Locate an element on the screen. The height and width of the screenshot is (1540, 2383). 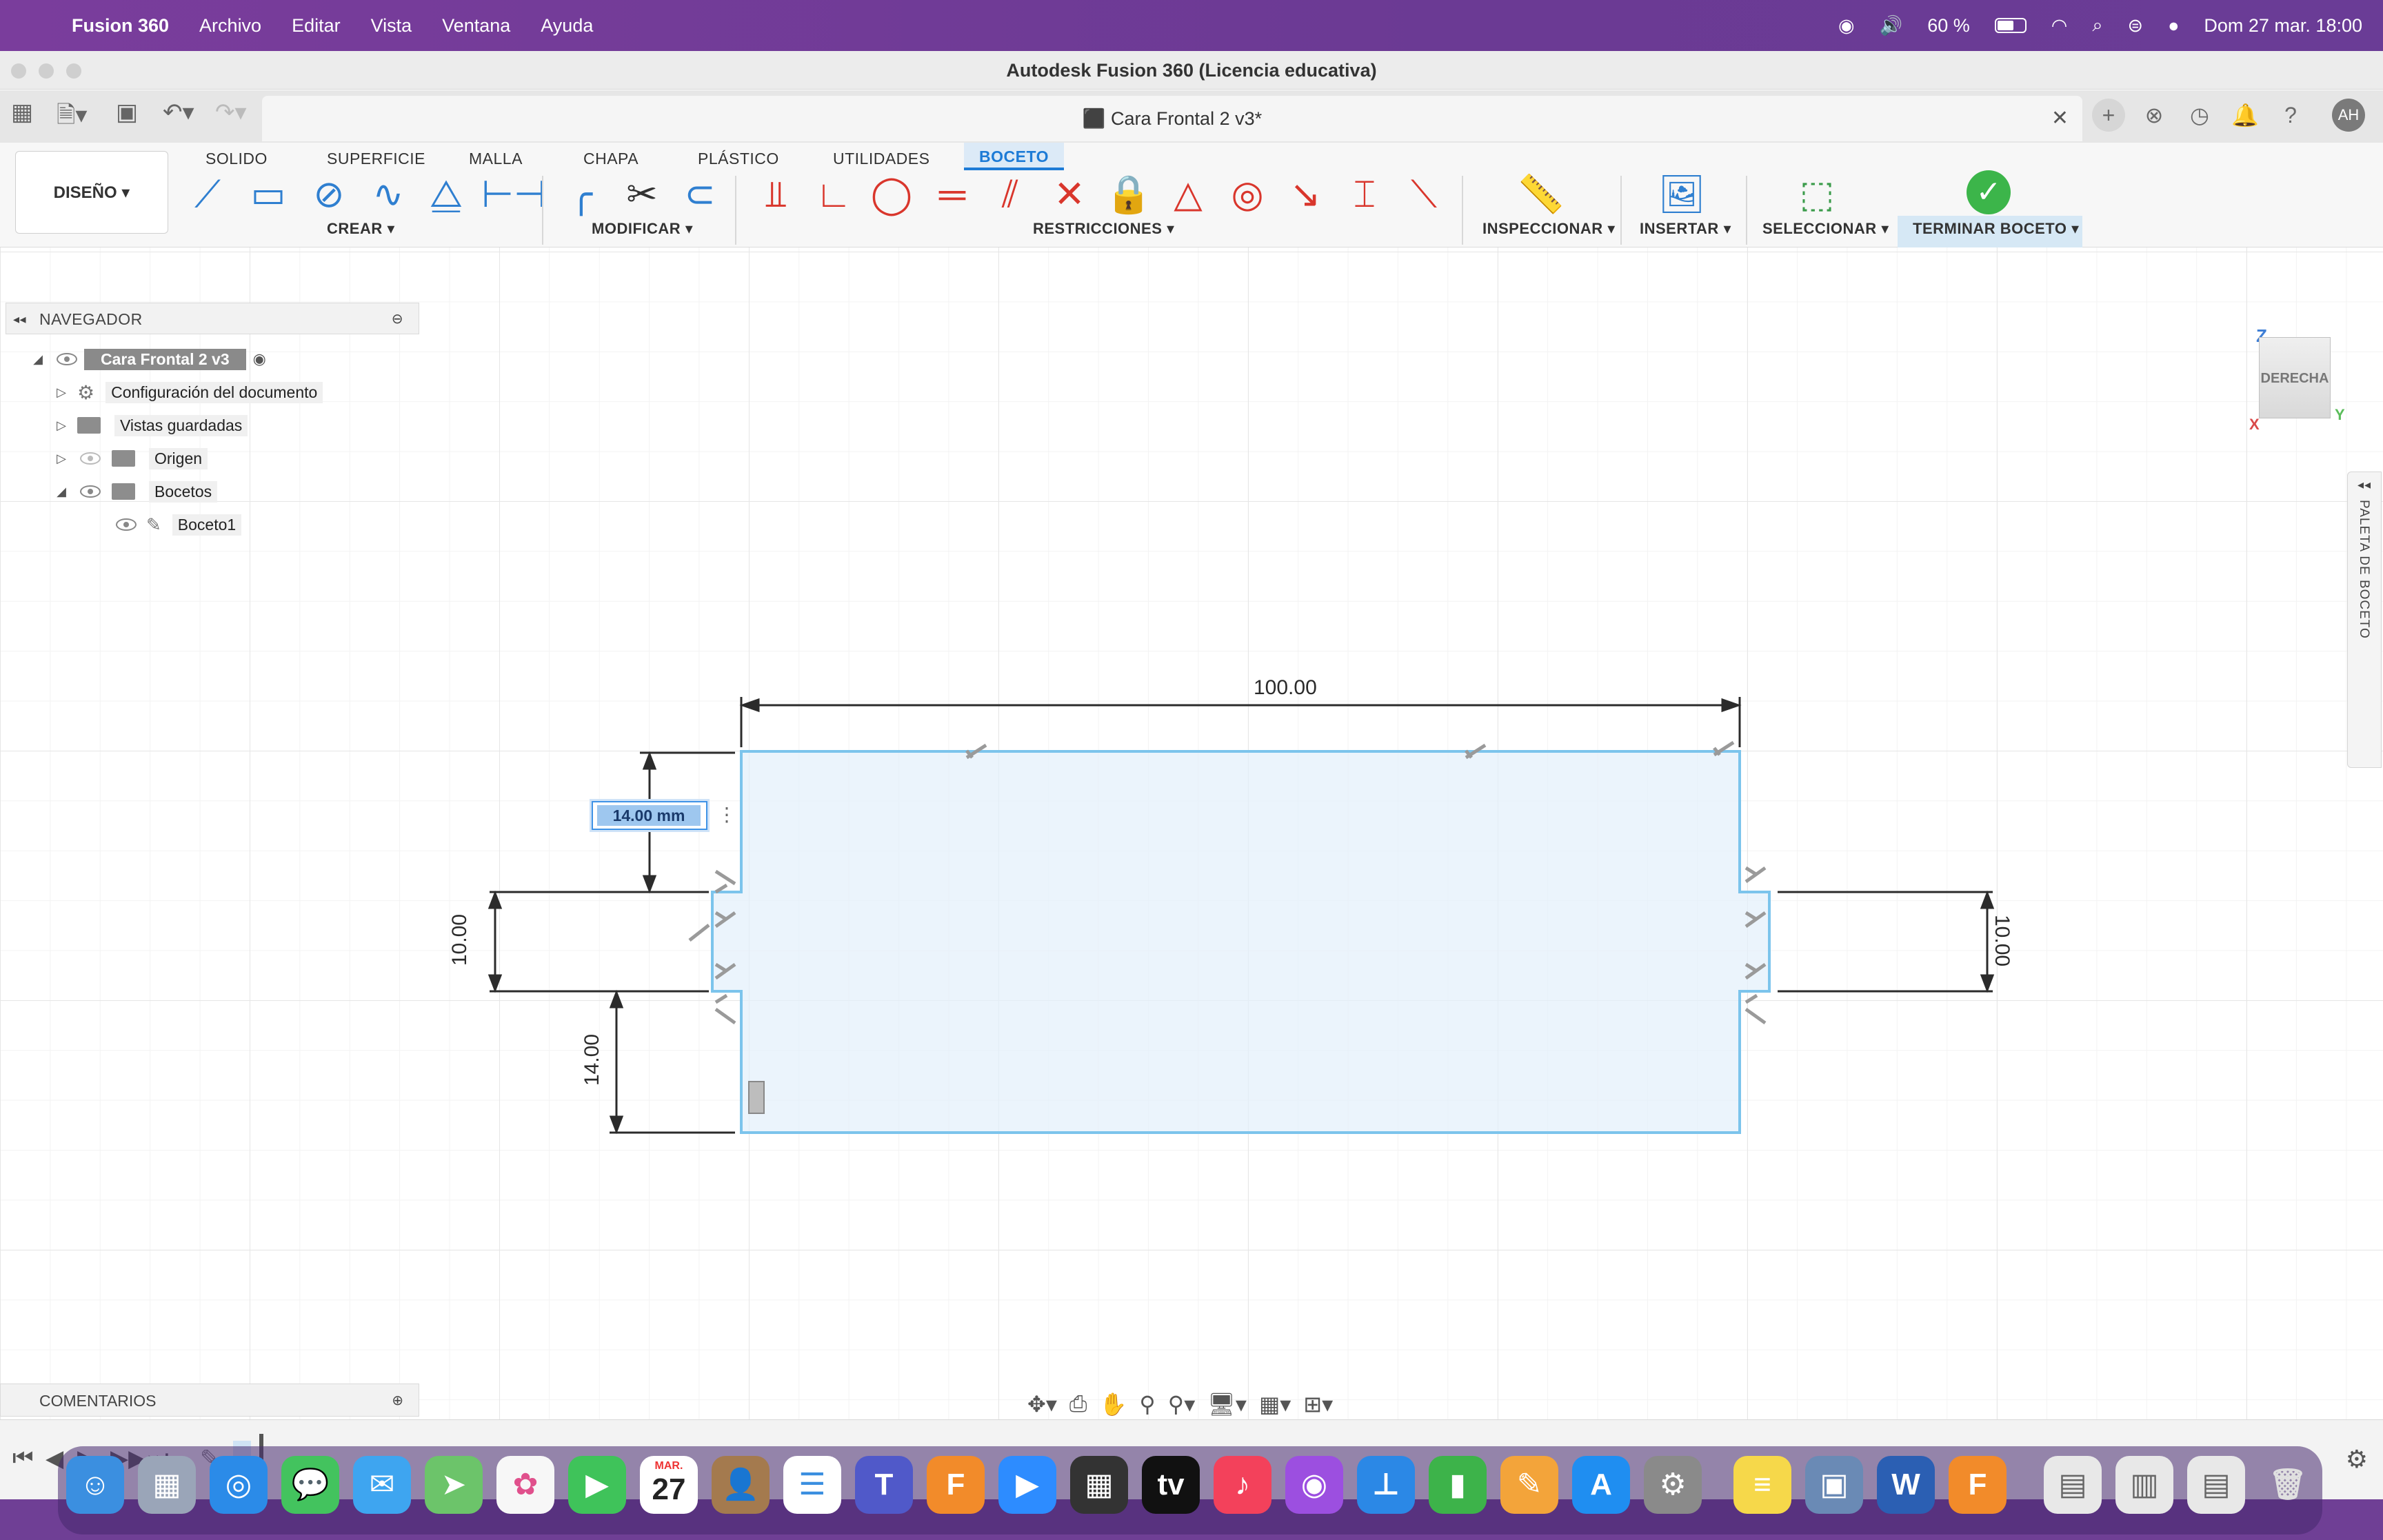
viewports-icon: ⊞▾ is located at coordinates (1318, 1404).